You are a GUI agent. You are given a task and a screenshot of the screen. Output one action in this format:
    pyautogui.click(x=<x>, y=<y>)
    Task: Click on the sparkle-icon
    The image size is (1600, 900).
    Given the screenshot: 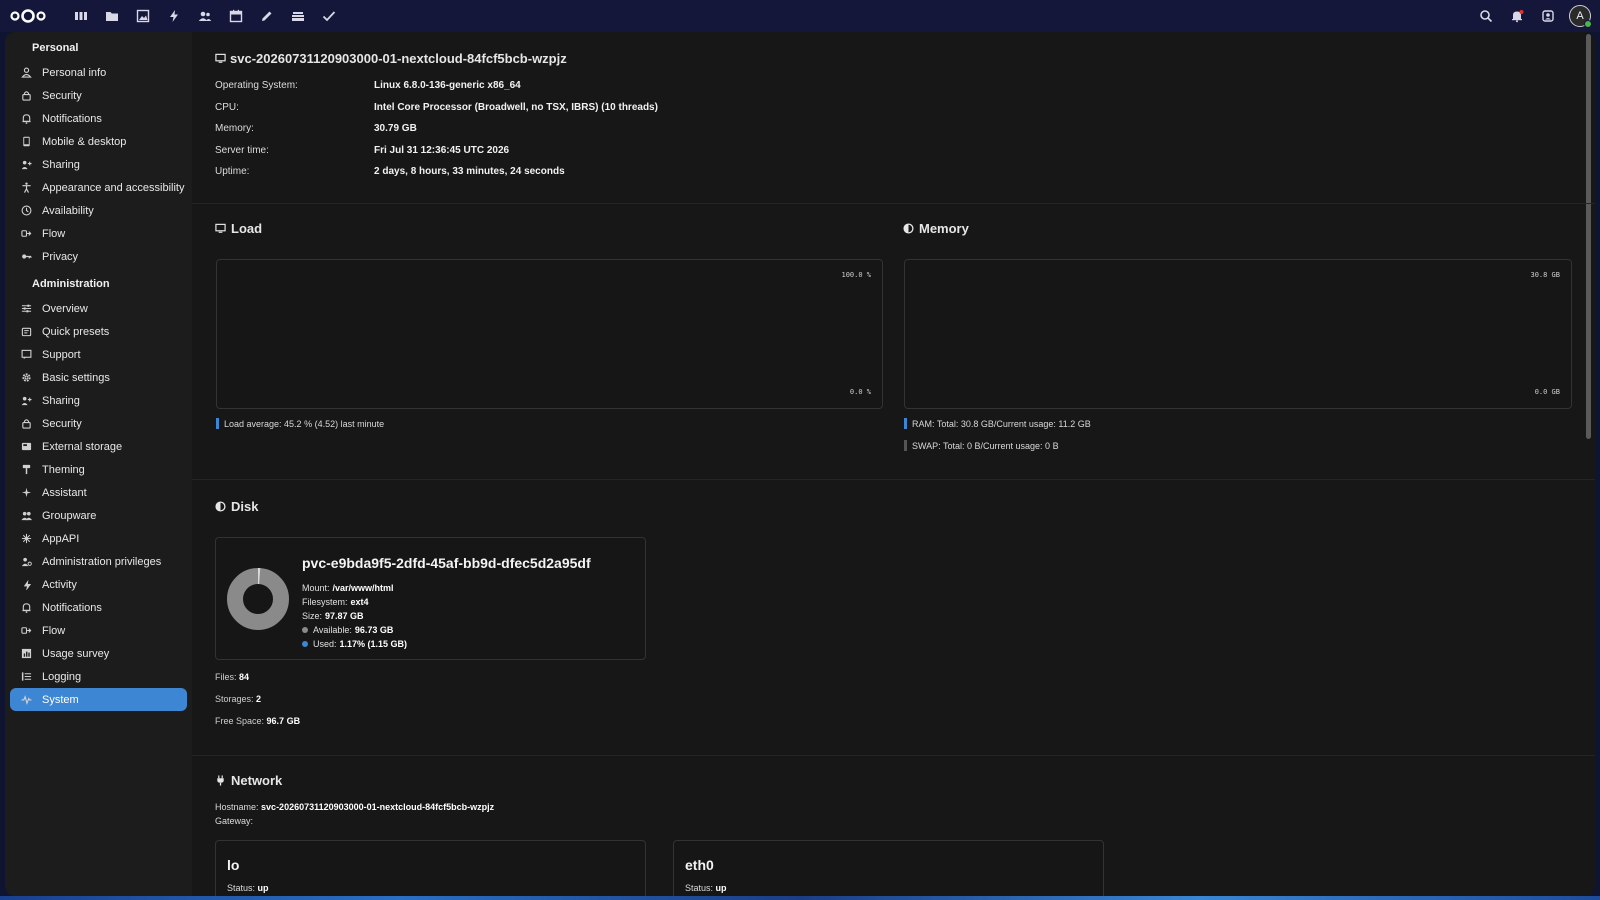 What is the action you would take?
    pyautogui.click(x=26, y=493)
    